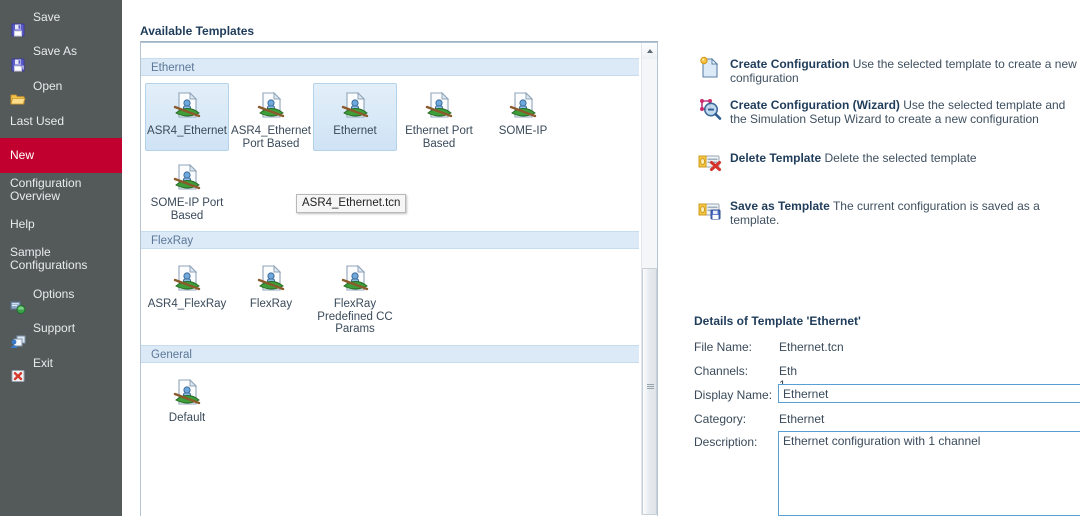 This screenshot has width=1080, height=516. What do you see at coordinates (777, 321) in the screenshot?
I see `details-heading: Details of Template 'Ethernet'` at bounding box center [777, 321].